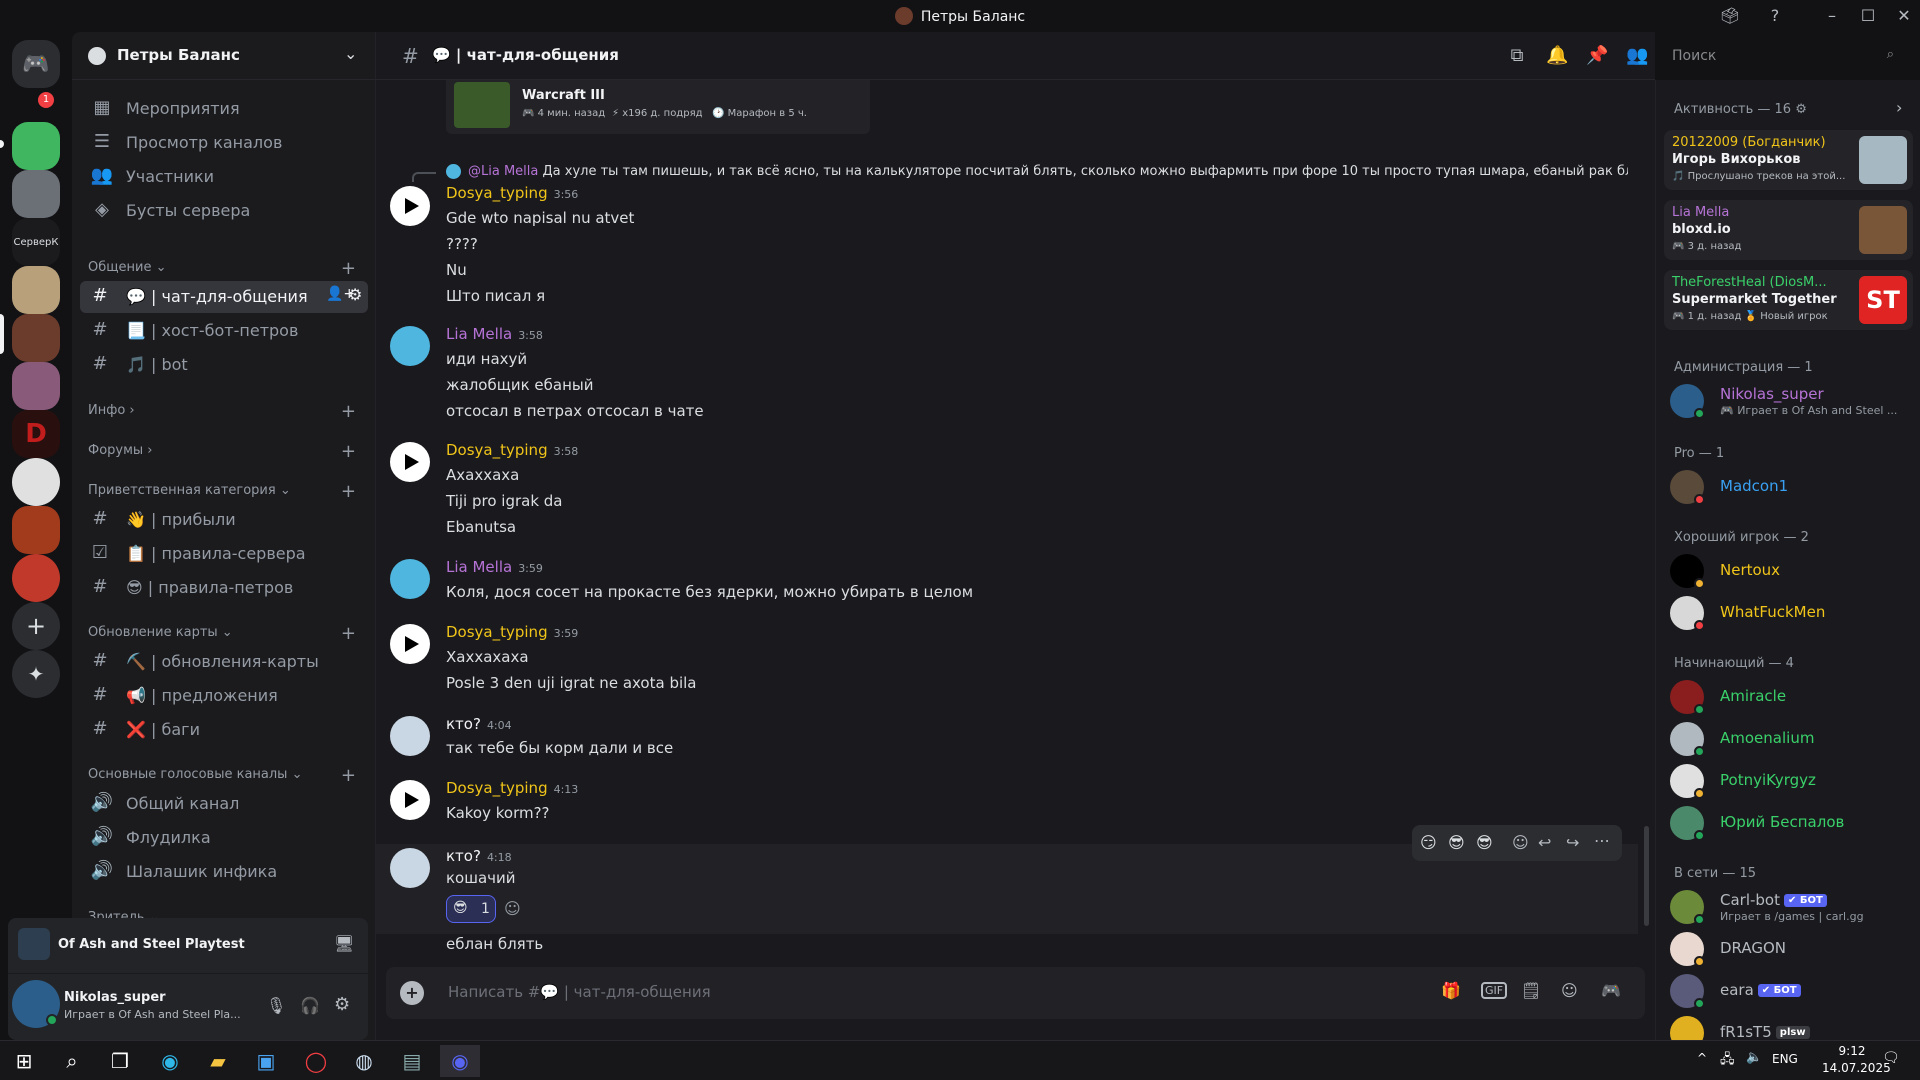 Image resolution: width=1920 pixels, height=1080 pixels. What do you see at coordinates (460, 1061) in the screenshot?
I see `discord-icon: ◉` at bounding box center [460, 1061].